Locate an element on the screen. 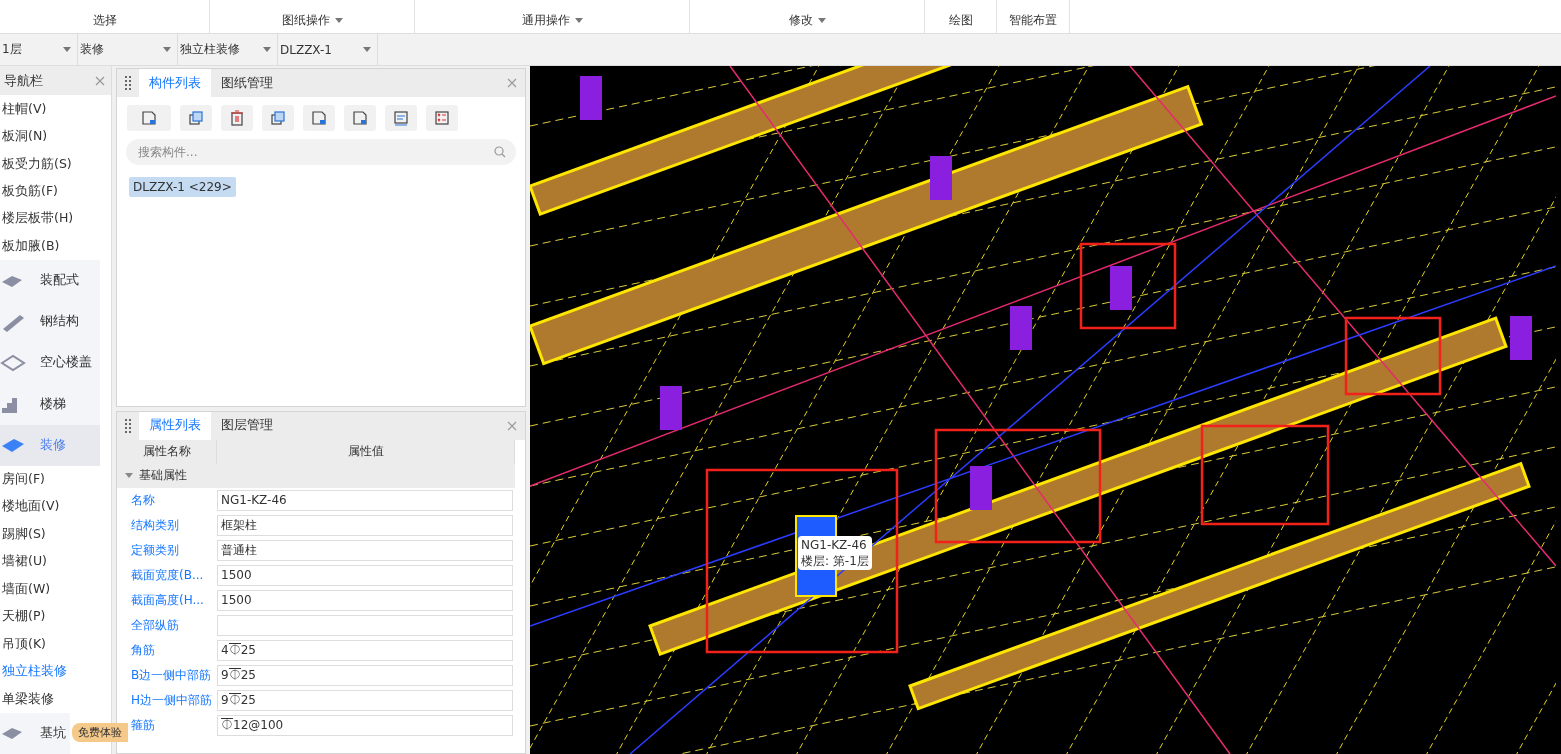  nav-item: 楼层板带(H) is located at coordinates (55, 219).